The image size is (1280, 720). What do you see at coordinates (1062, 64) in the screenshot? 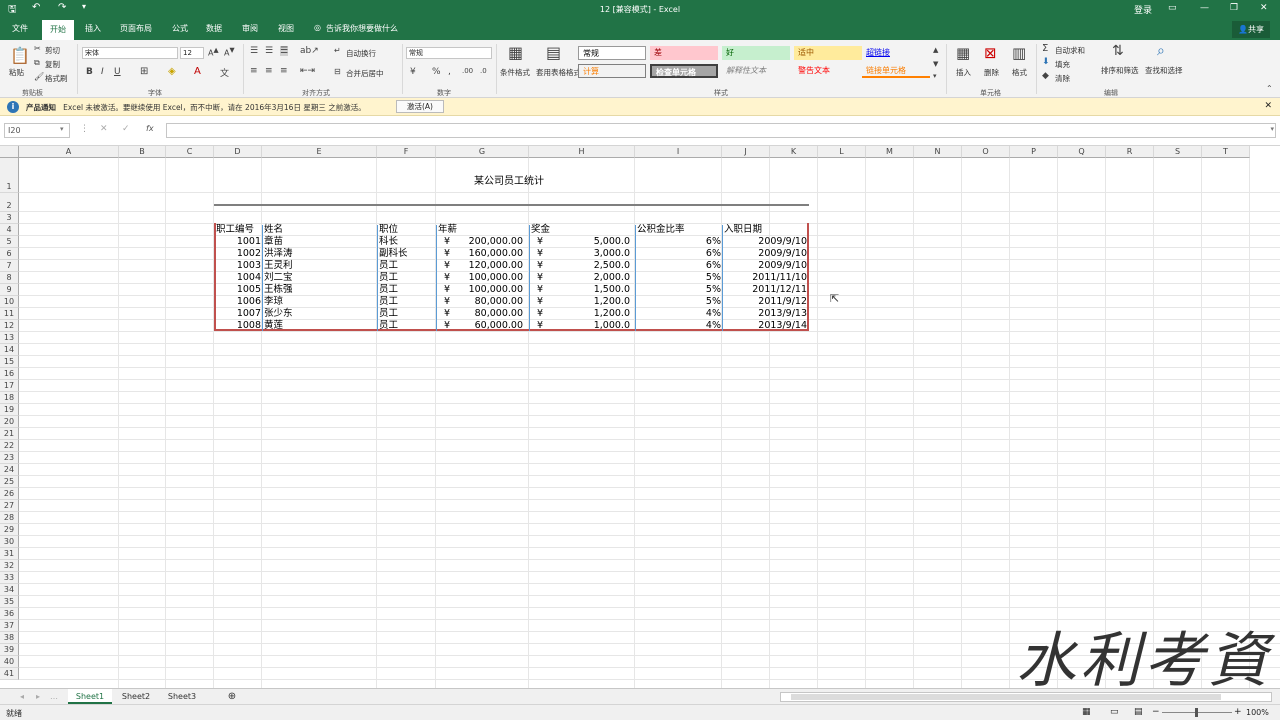
I see `fill-button: 填充` at bounding box center [1062, 64].